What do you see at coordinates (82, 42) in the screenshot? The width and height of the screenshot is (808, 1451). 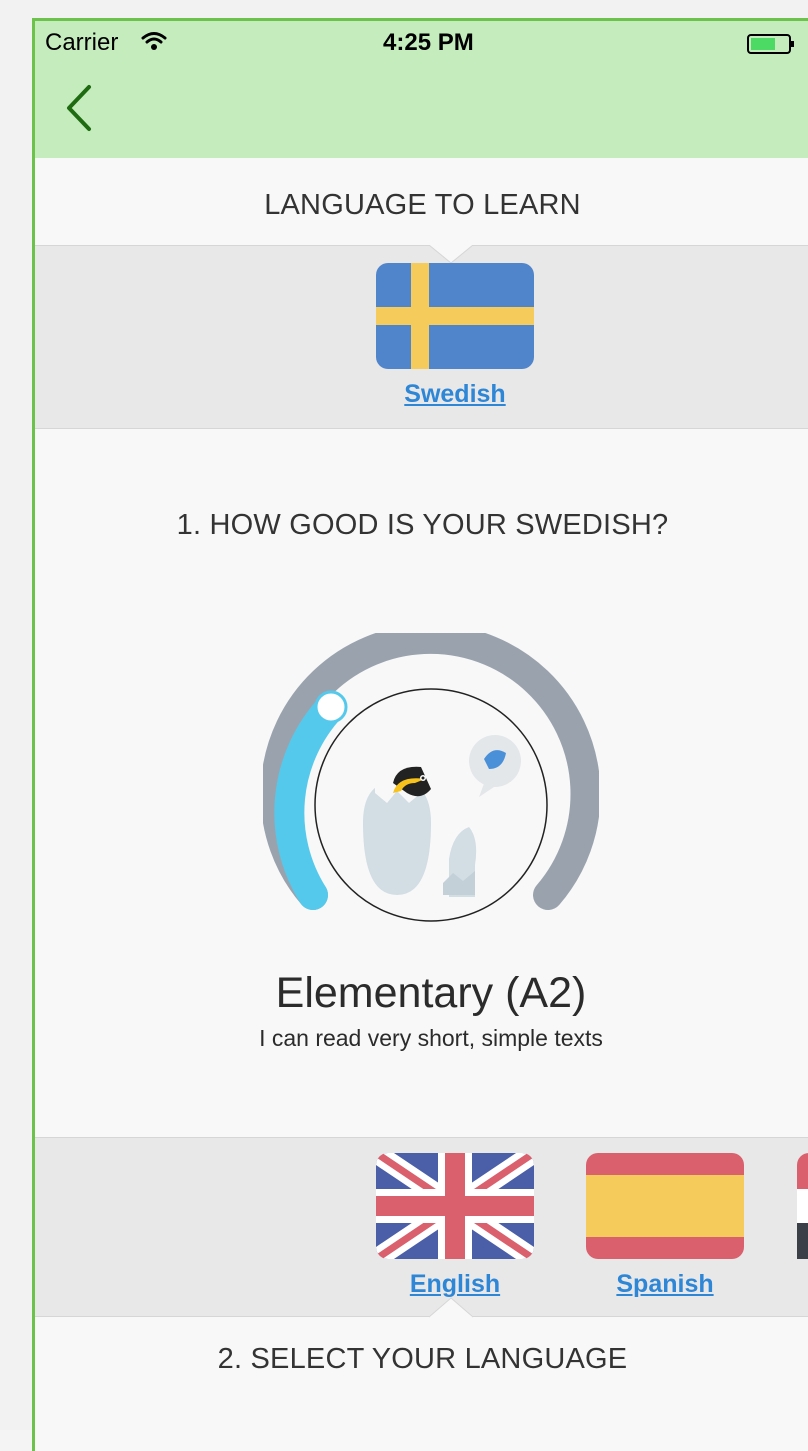 I see `carrier-label: Carrier` at bounding box center [82, 42].